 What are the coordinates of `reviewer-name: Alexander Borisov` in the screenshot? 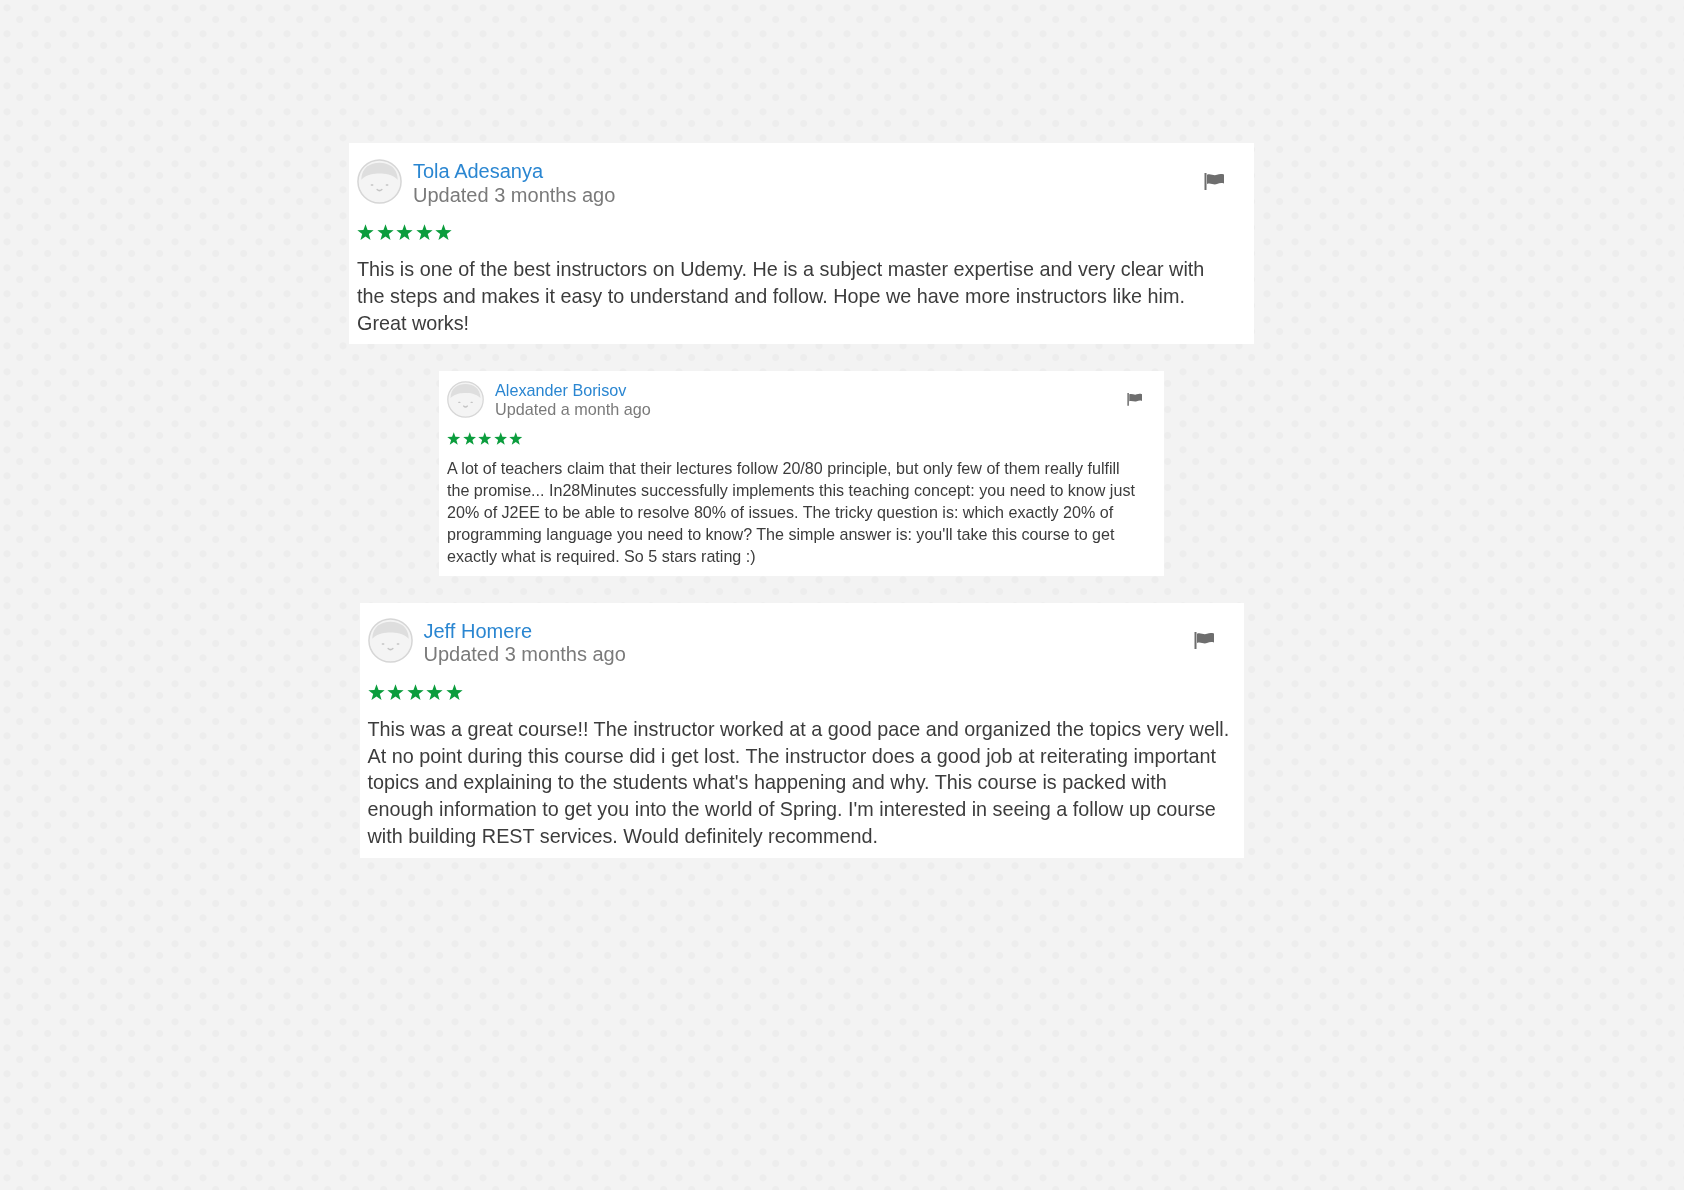 It's located at (561, 391).